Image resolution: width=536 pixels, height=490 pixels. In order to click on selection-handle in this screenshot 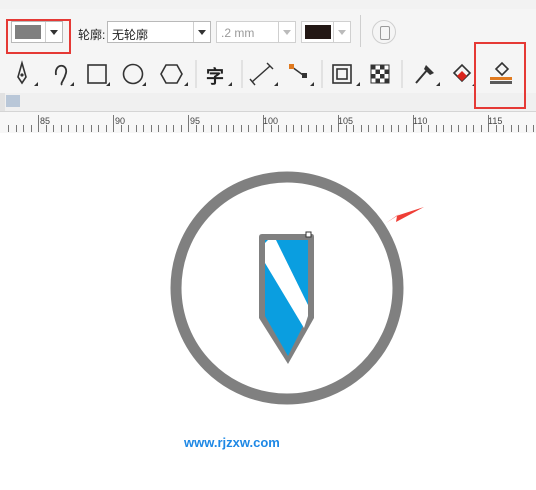, I will do `click(308, 234)`.